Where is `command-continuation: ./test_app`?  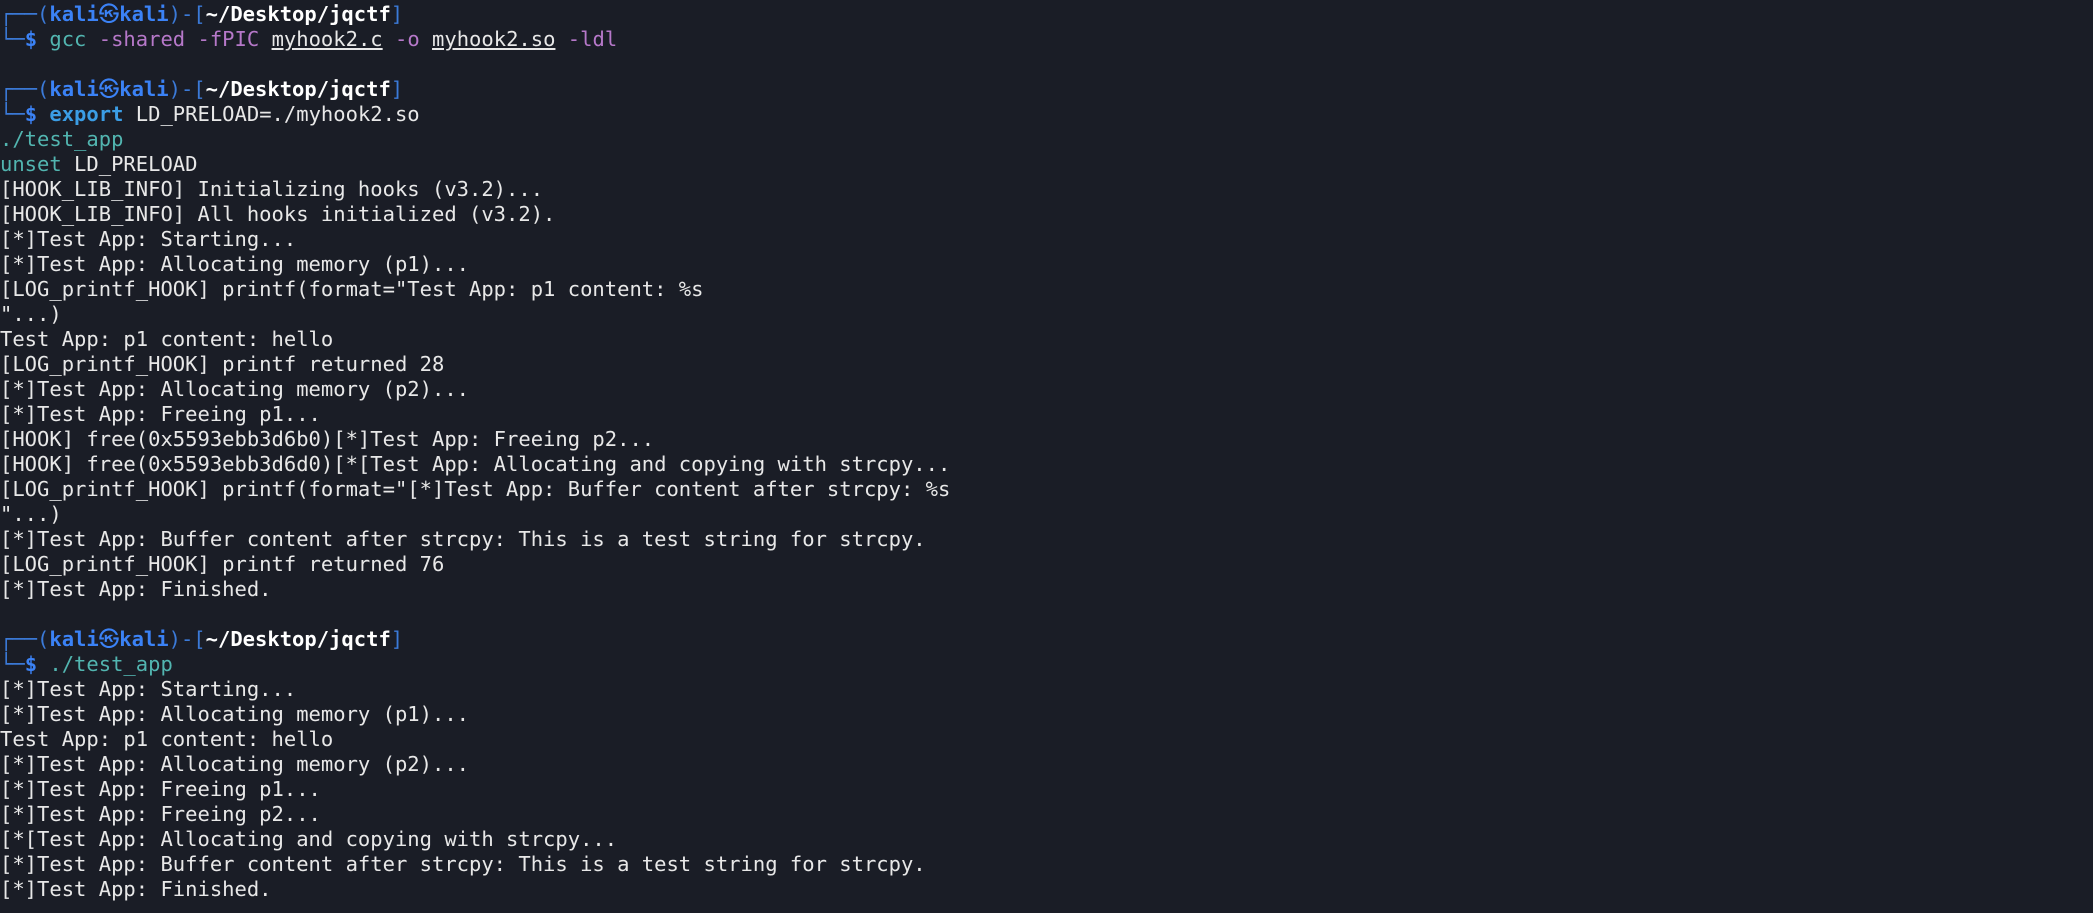
command-continuation: ./test_app is located at coordinates (1046, 139).